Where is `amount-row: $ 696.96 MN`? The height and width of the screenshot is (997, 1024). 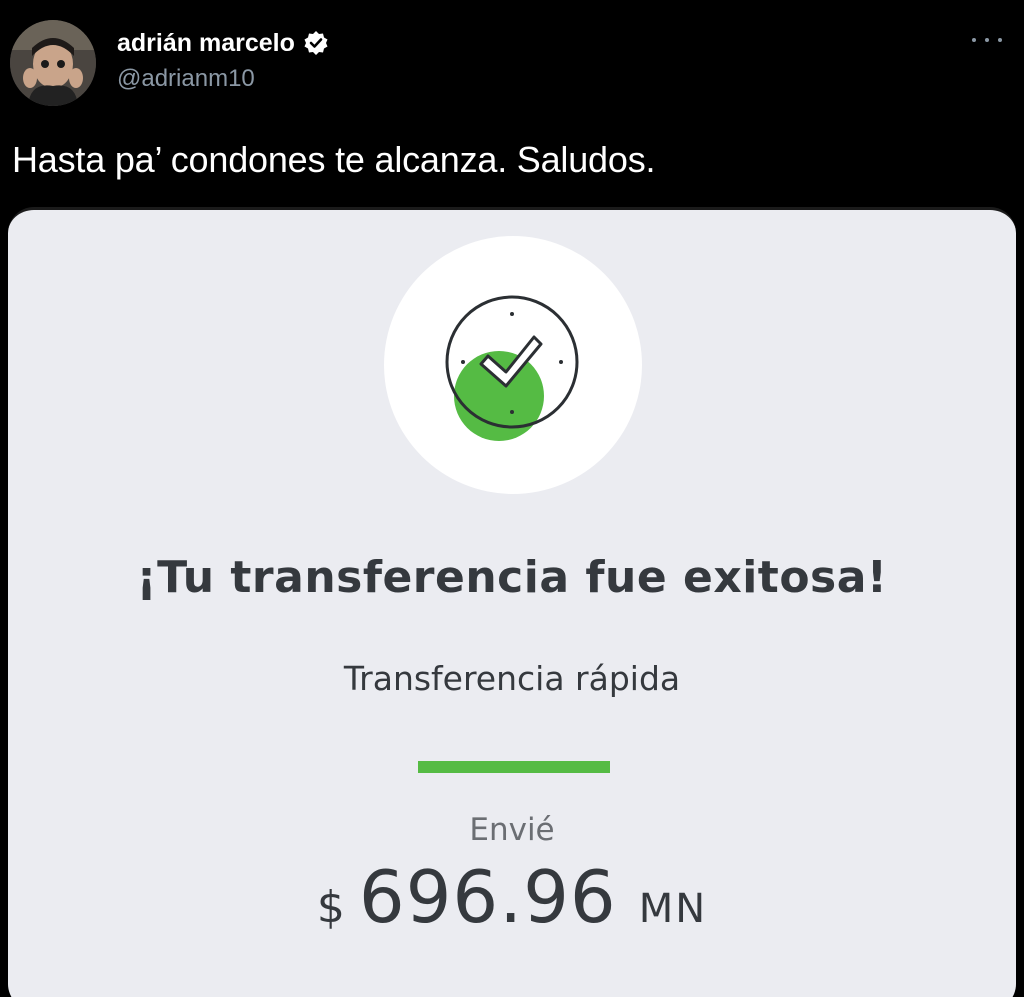 amount-row: $ 696.96 MN is located at coordinates (512, 897).